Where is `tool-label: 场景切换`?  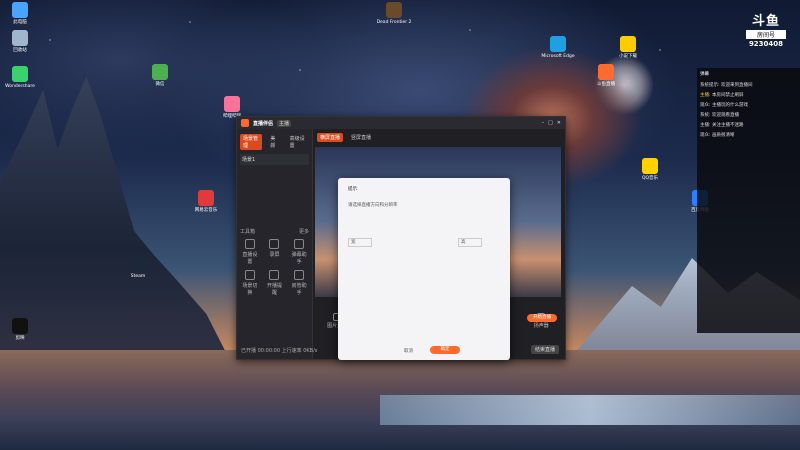 tool-label: 场景切换 is located at coordinates (250, 289).